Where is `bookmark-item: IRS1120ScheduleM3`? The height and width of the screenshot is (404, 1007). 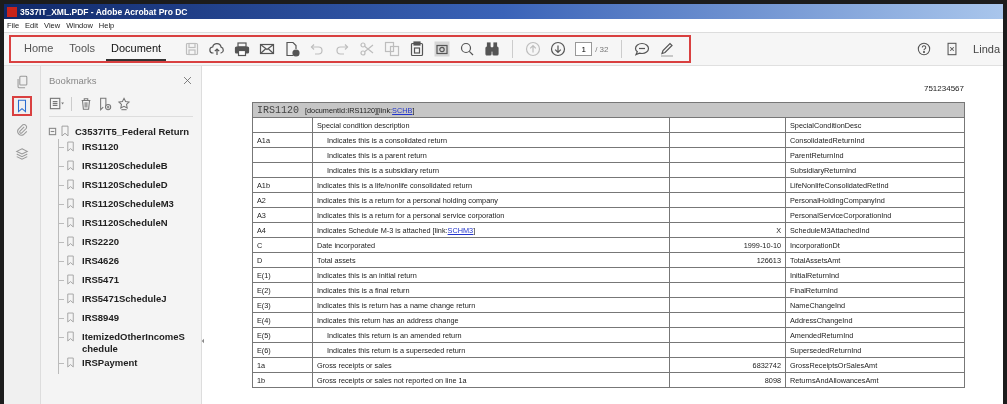 bookmark-item: IRS1120ScheduleM3 is located at coordinates (128, 203).